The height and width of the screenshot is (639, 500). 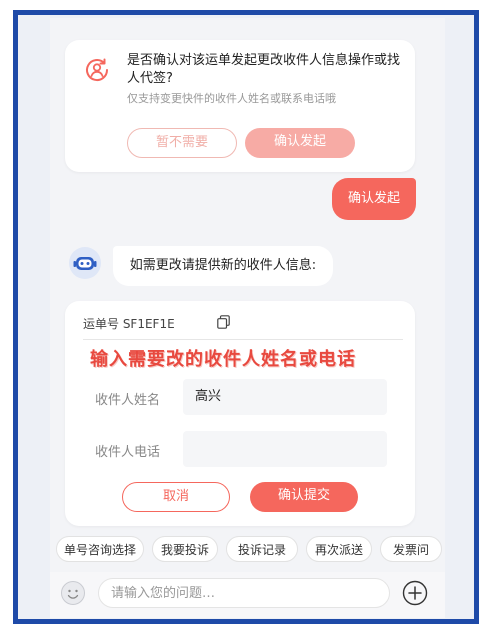 I want to click on submit-button: 确认提交, so click(x=304, y=497).